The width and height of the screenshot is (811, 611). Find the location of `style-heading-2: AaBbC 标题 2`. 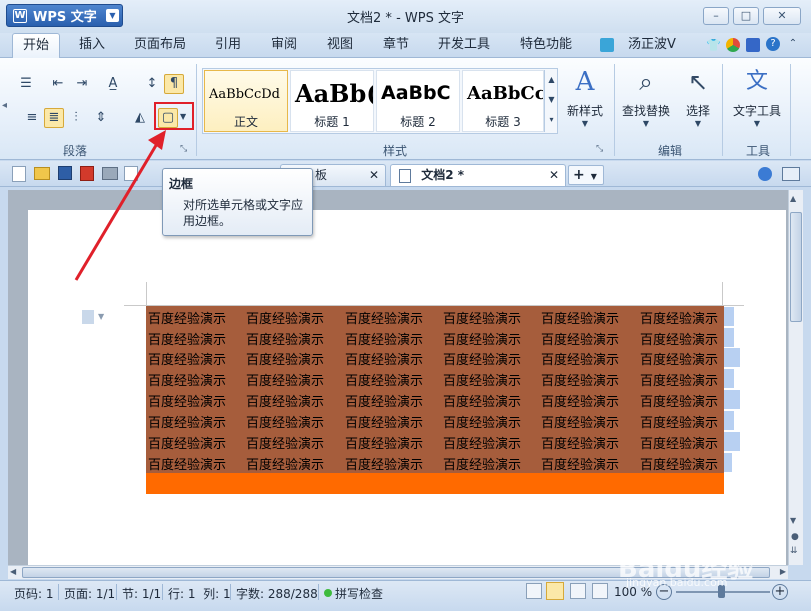

style-heading-2: AaBbC 标题 2 is located at coordinates (418, 101).